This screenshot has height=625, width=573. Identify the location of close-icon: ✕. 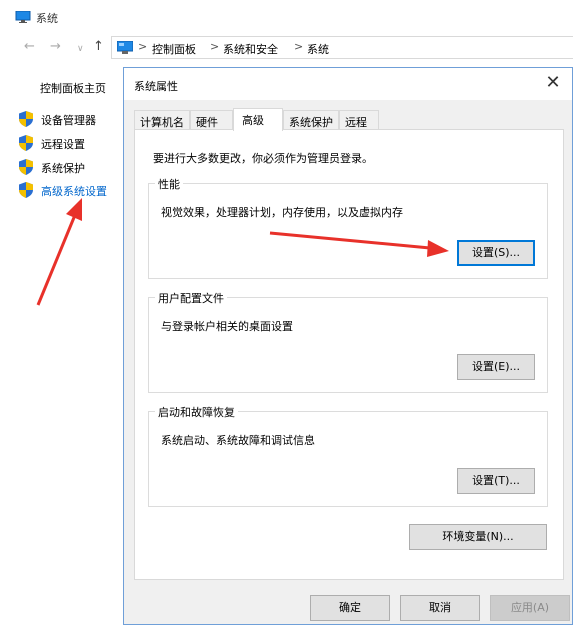
(553, 83).